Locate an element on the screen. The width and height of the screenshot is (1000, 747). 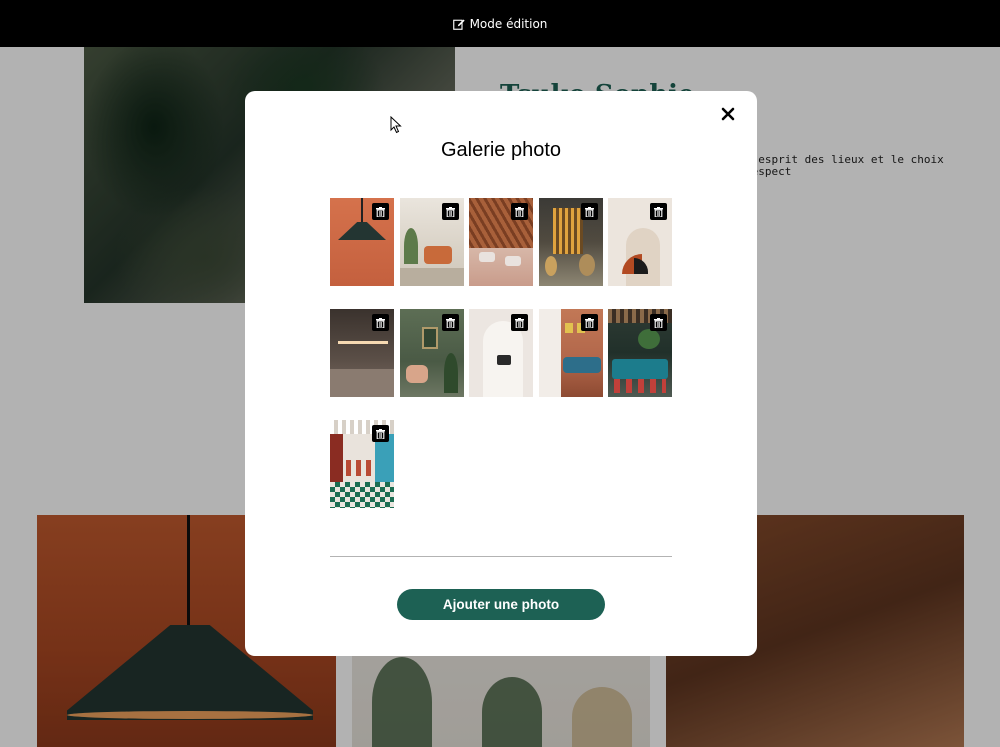
add-photo-button: Ajouter une photo is located at coordinates (501, 604).